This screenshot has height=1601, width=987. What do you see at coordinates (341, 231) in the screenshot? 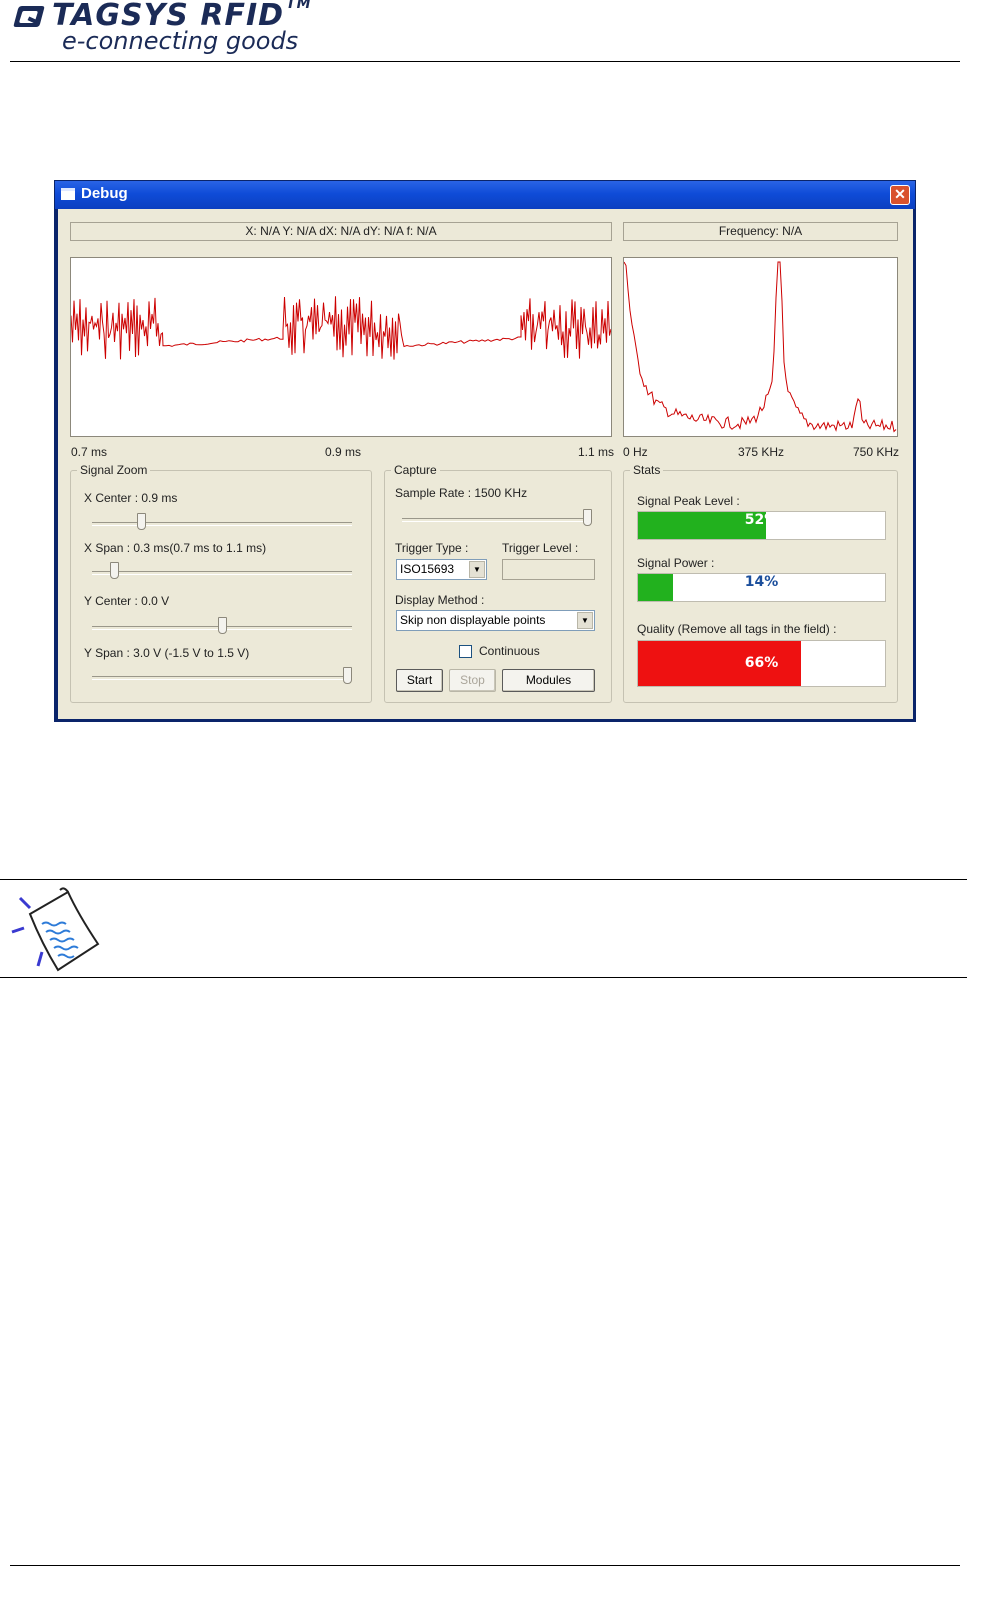
I see `cursor-readout: X: N/A Y: N/A dX: N/A dY: N/A f: N/A` at bounding box center [341, 231].